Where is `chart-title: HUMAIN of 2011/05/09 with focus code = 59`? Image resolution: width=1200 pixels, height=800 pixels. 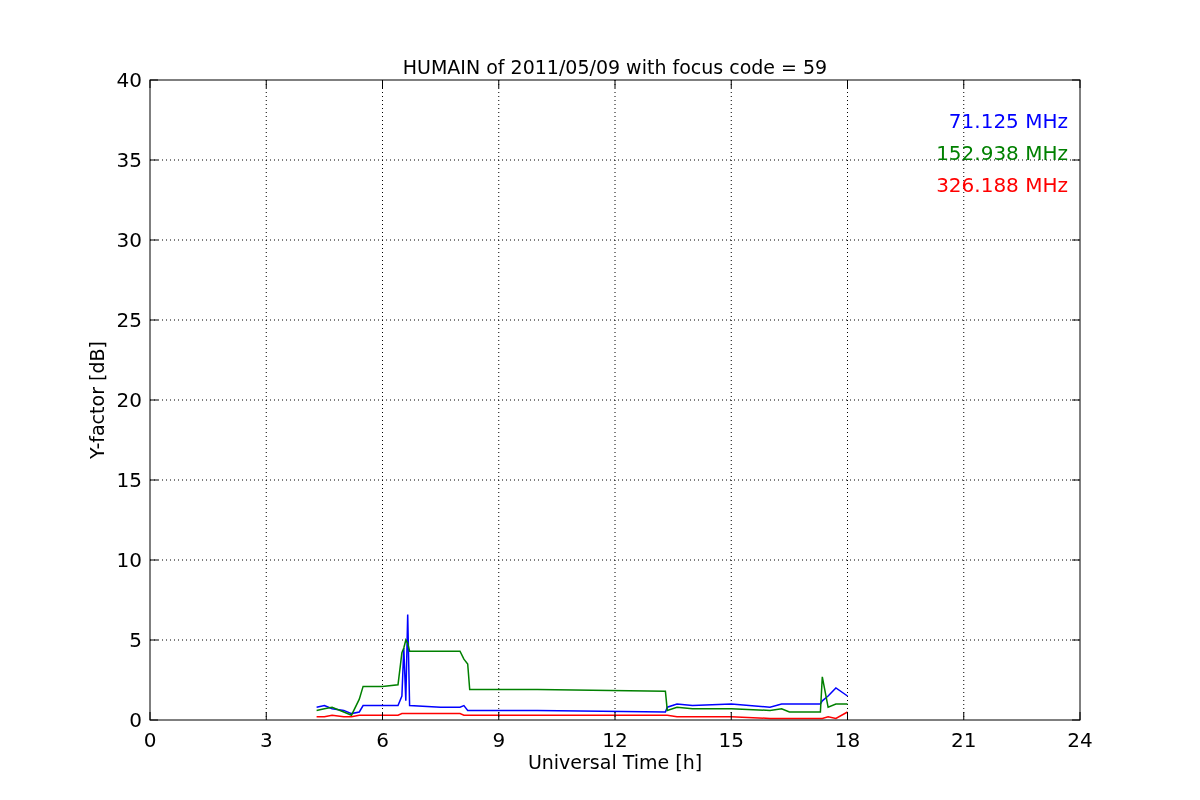
chart-title: HUMAIN of 2011/05/09 with focus code = 59 is located at coordinates (615, 67).